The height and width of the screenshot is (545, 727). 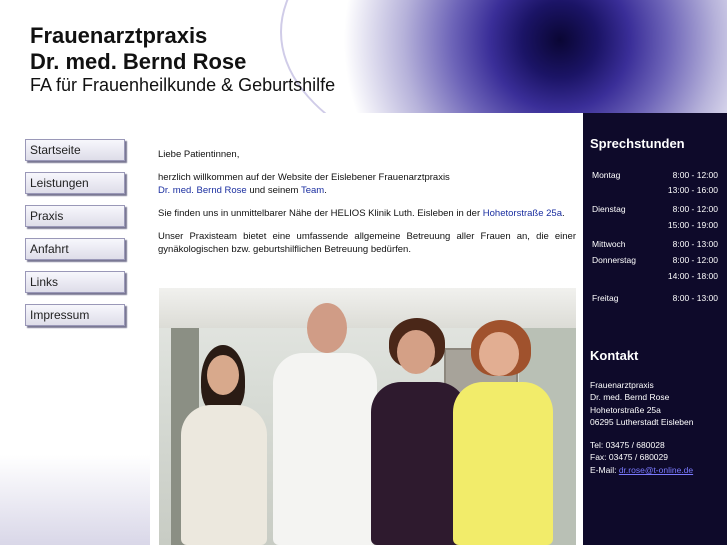 I want to click on hours-time: 15:00 - 19:00, so click(x=692, y=225).